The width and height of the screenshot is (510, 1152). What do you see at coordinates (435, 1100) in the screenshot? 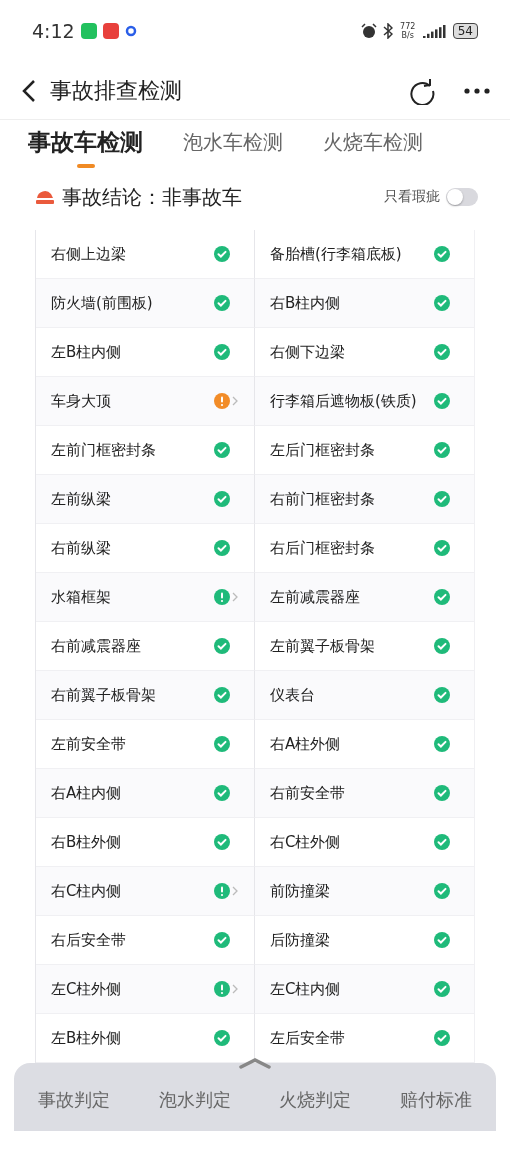
I see `nav-item: 赔付标准` at bounding box center [435, 1100].